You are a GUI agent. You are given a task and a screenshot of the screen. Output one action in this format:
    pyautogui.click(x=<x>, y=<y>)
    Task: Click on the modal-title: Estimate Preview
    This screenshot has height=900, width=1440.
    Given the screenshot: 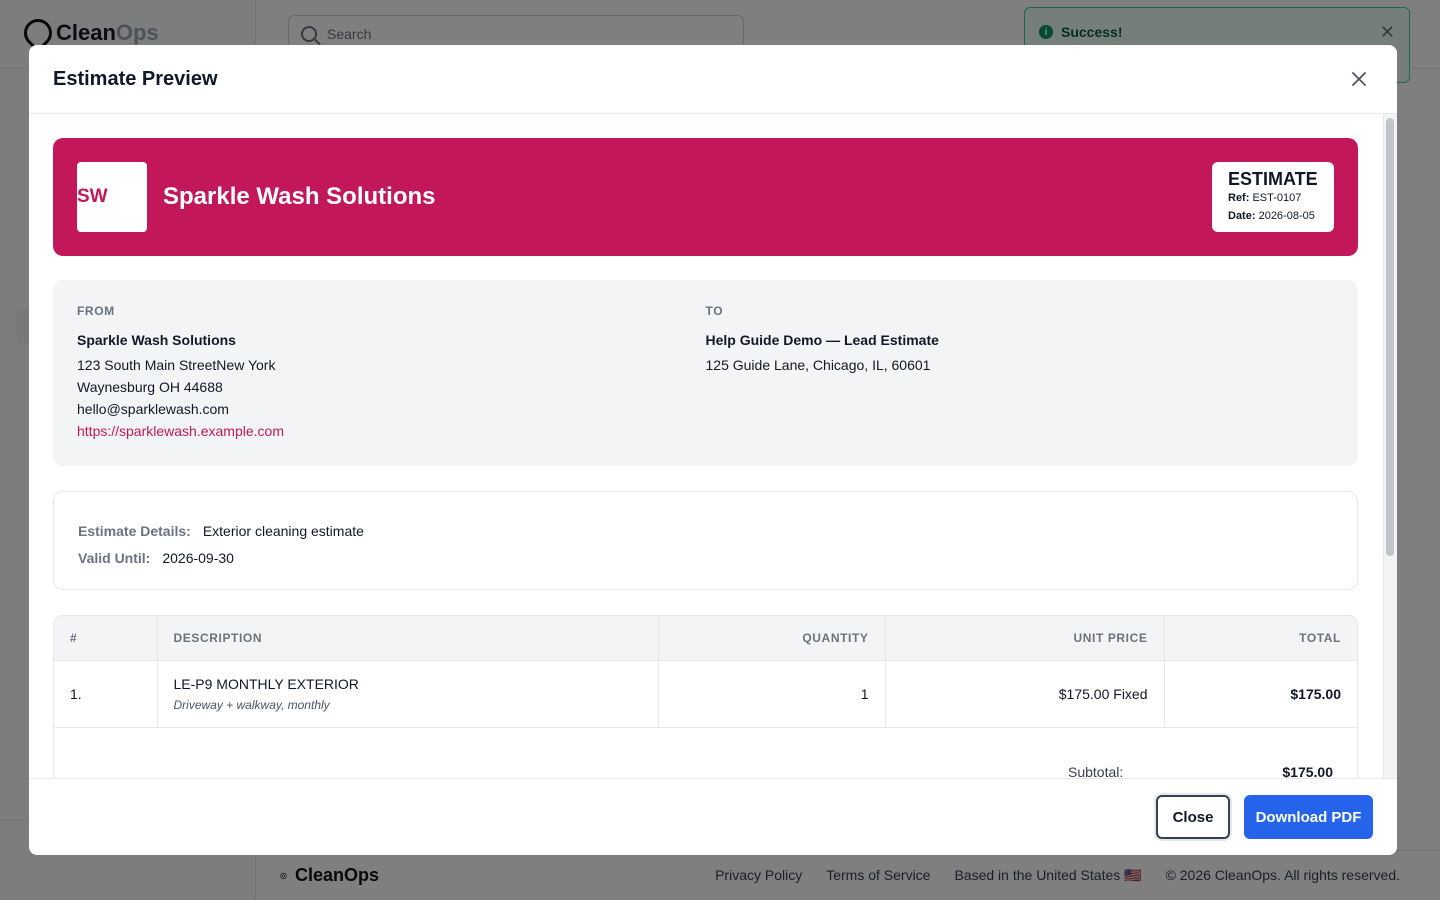 What is the action you would take?
    pyautogui.click(x=135, y=78)
    